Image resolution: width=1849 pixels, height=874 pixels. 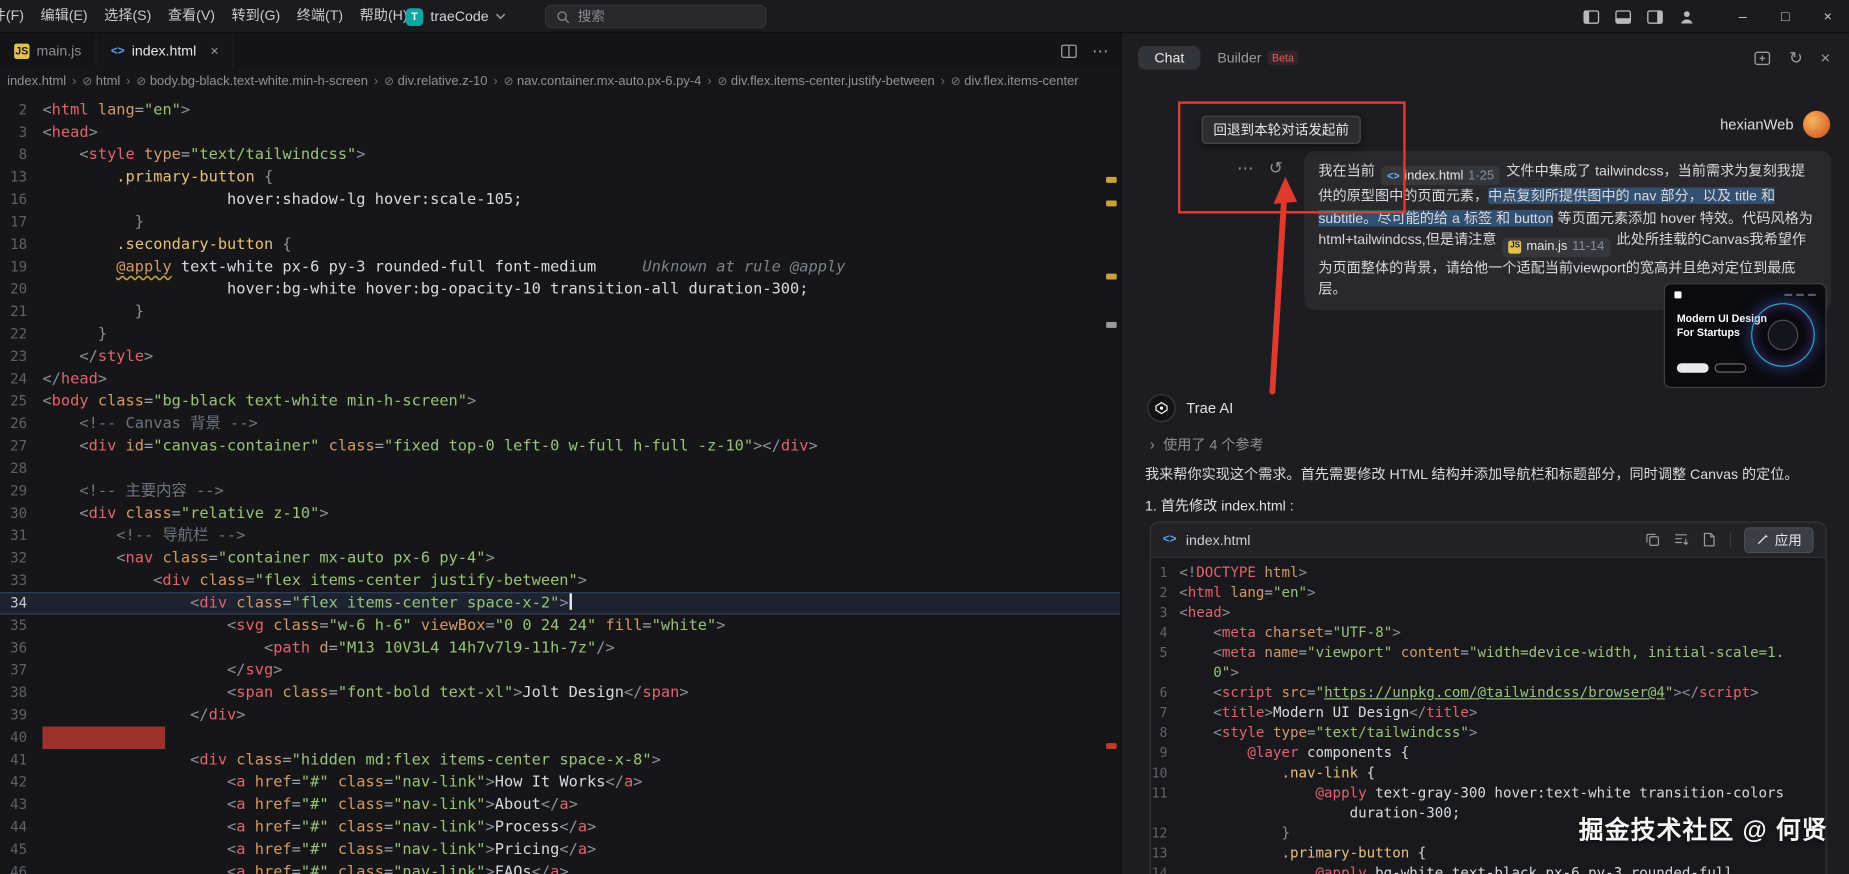 What do you see at coordinates (21, 738) in the screenshot?
I see `line-number: 40` at bounding box center [21, 738].